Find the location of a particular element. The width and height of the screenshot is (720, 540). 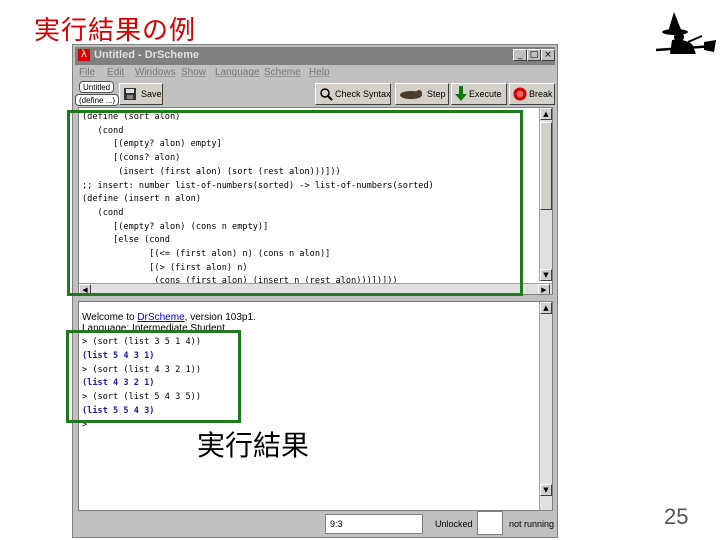

menu-edit: Edit is located at coordinates (115, 72).